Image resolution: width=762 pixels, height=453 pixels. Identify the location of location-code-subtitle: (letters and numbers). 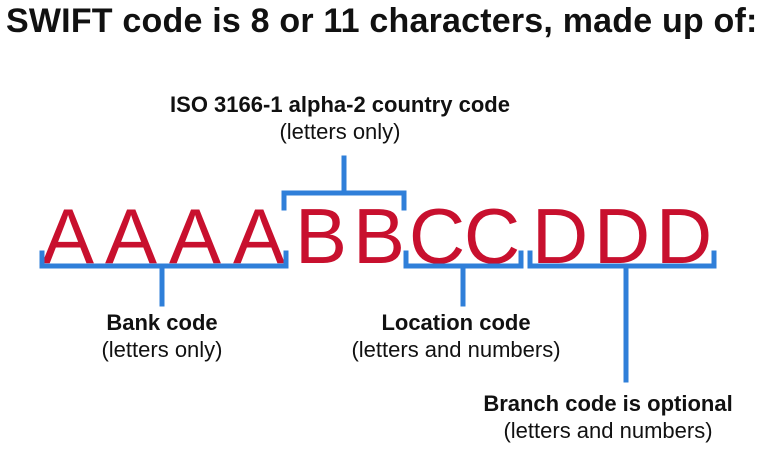
(456, 349).